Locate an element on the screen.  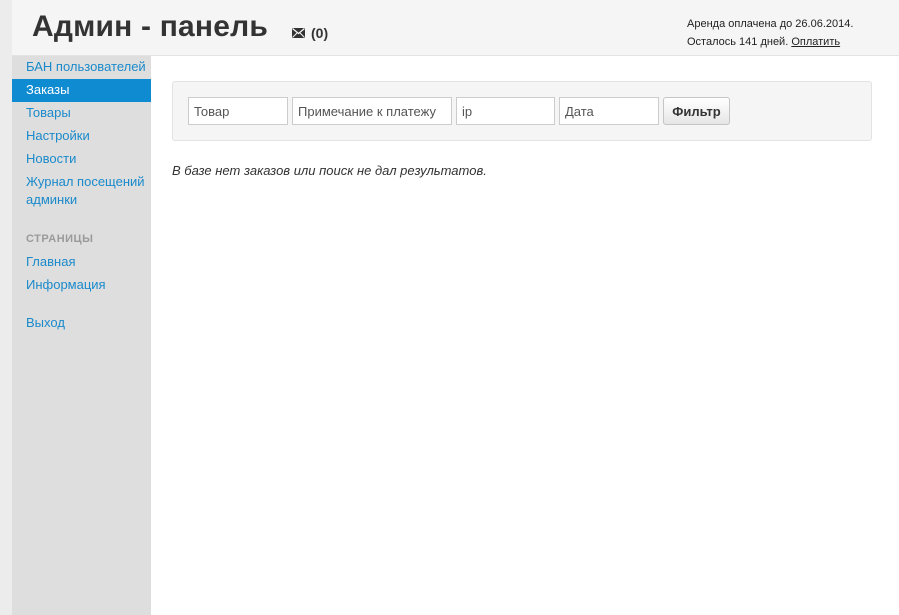
envelope-icon is located at coordinates (298, 33).